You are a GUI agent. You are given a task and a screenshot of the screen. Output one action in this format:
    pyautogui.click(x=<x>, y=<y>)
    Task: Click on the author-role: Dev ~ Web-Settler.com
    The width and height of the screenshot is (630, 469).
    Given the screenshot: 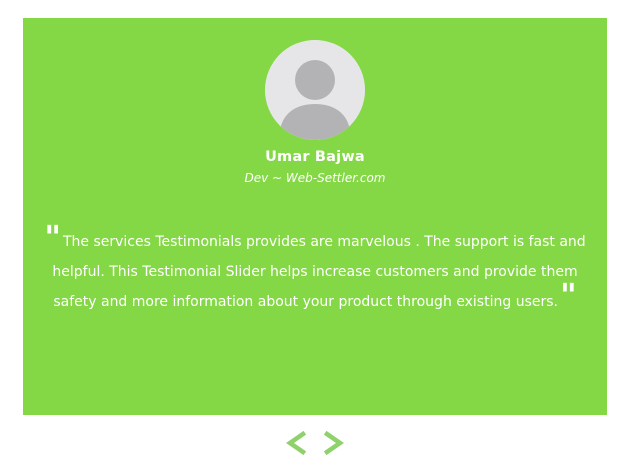 What is the action you would take?
    pyautogui.click(x=315, y=178)
    